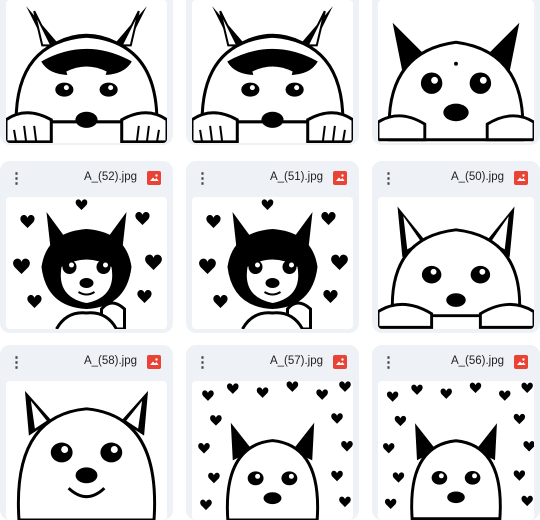 Image resolution: width=540 pixels, height=520 pixels. I want to click on file-card: ⋮ A_(58).jpg, so click(86, 432).